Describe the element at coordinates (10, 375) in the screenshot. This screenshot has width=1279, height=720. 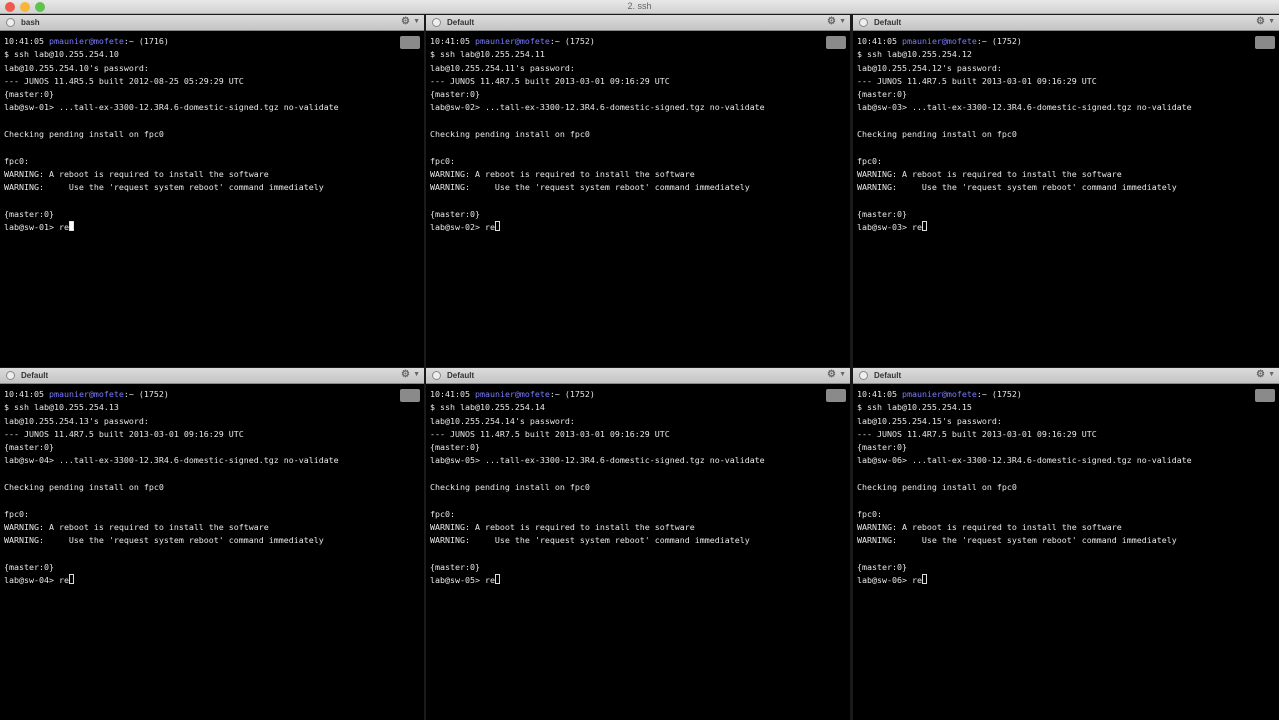
I see `pane-status-icon` at that location.